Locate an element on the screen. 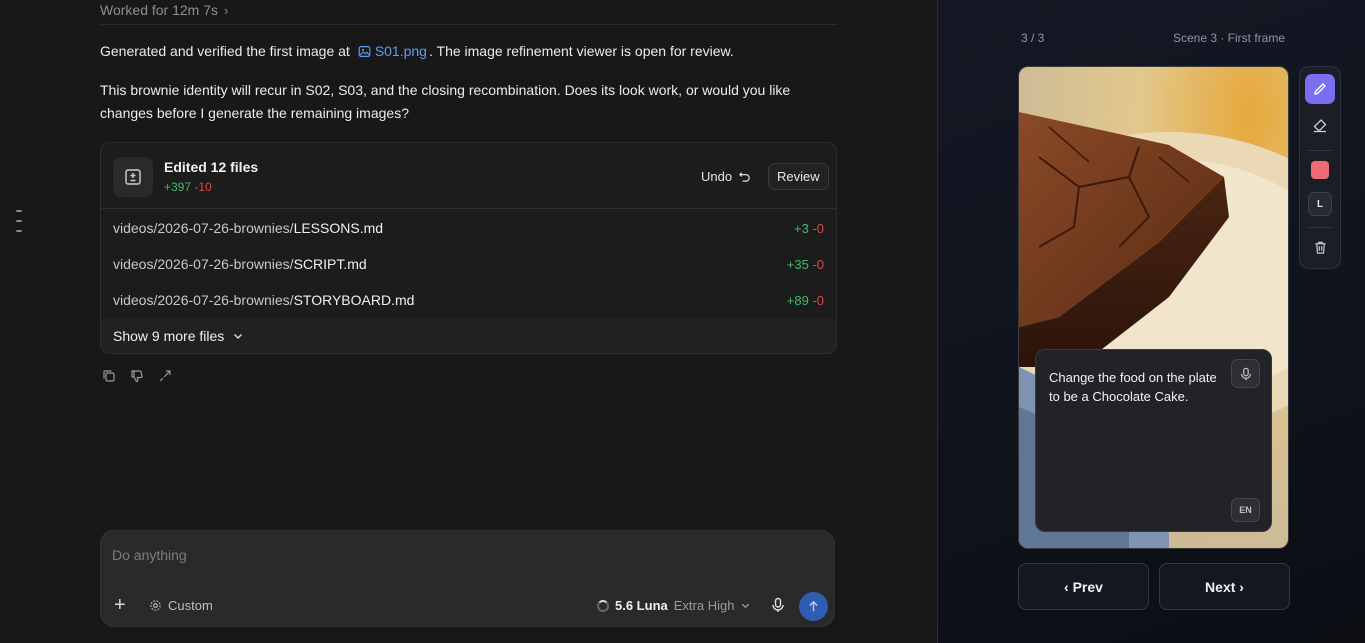 This screenshot has height=643, width=1365. pencil-icon is located at coordinates (1320, 89).